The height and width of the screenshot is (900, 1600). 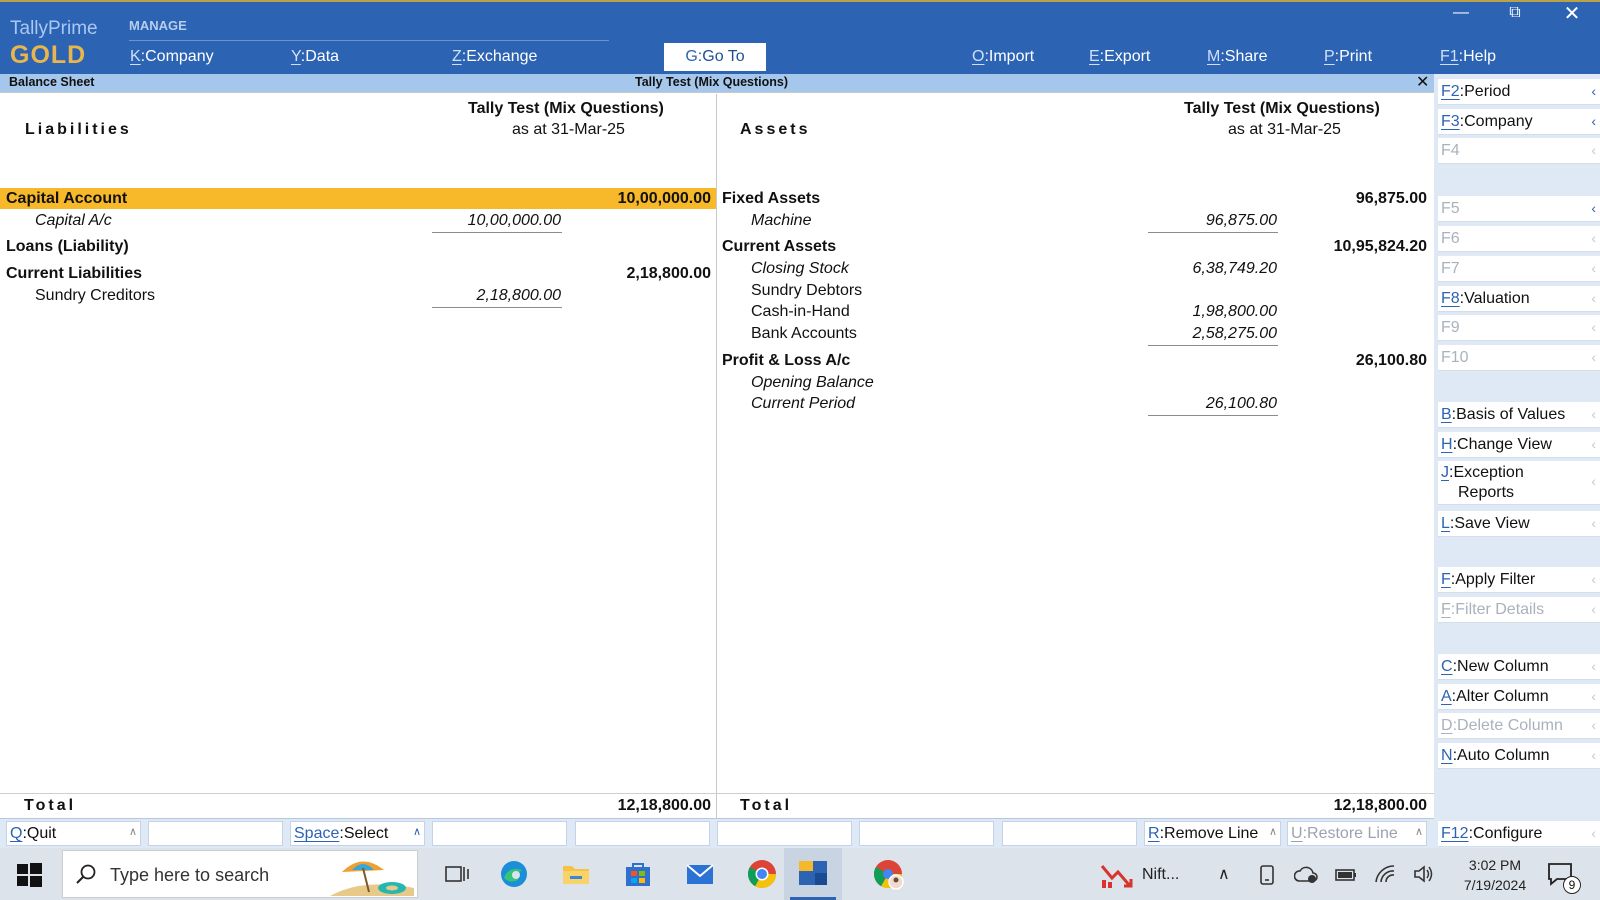 I want to click on group-capital-account: Capital Account, so click(x=66, y=199).